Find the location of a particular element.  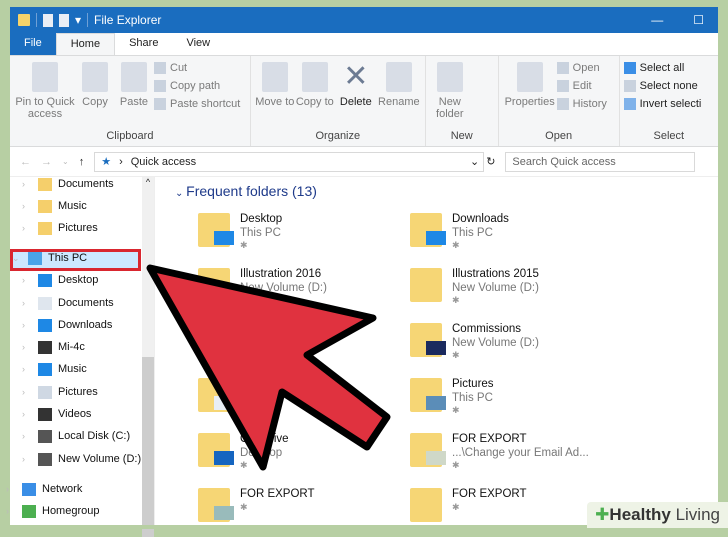

red-arrow-pointer is located at coordinates (268, 367).